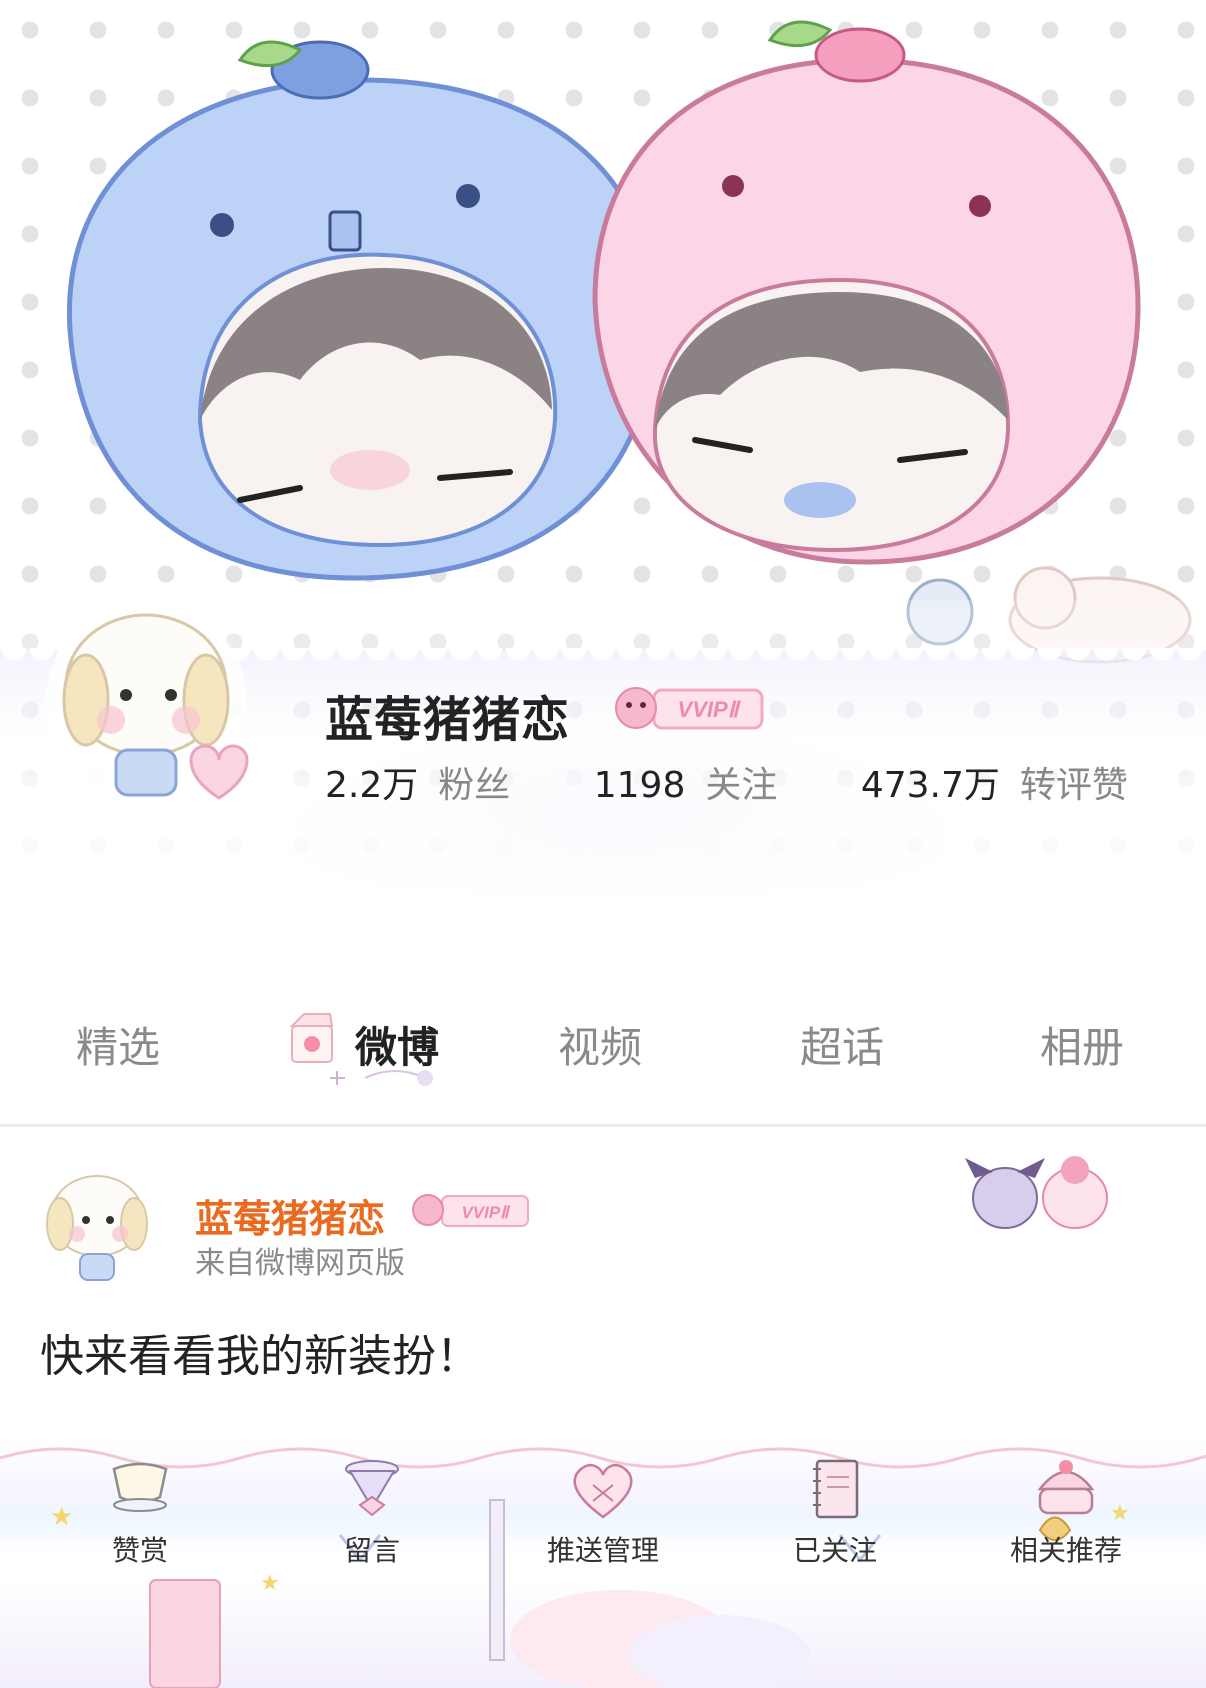 The height and width of the screenshot is (1688, 1206). Describe the element at coordinates (1065, 1550) in the screenshot. I see `action-label: 相关推荐` at that location.